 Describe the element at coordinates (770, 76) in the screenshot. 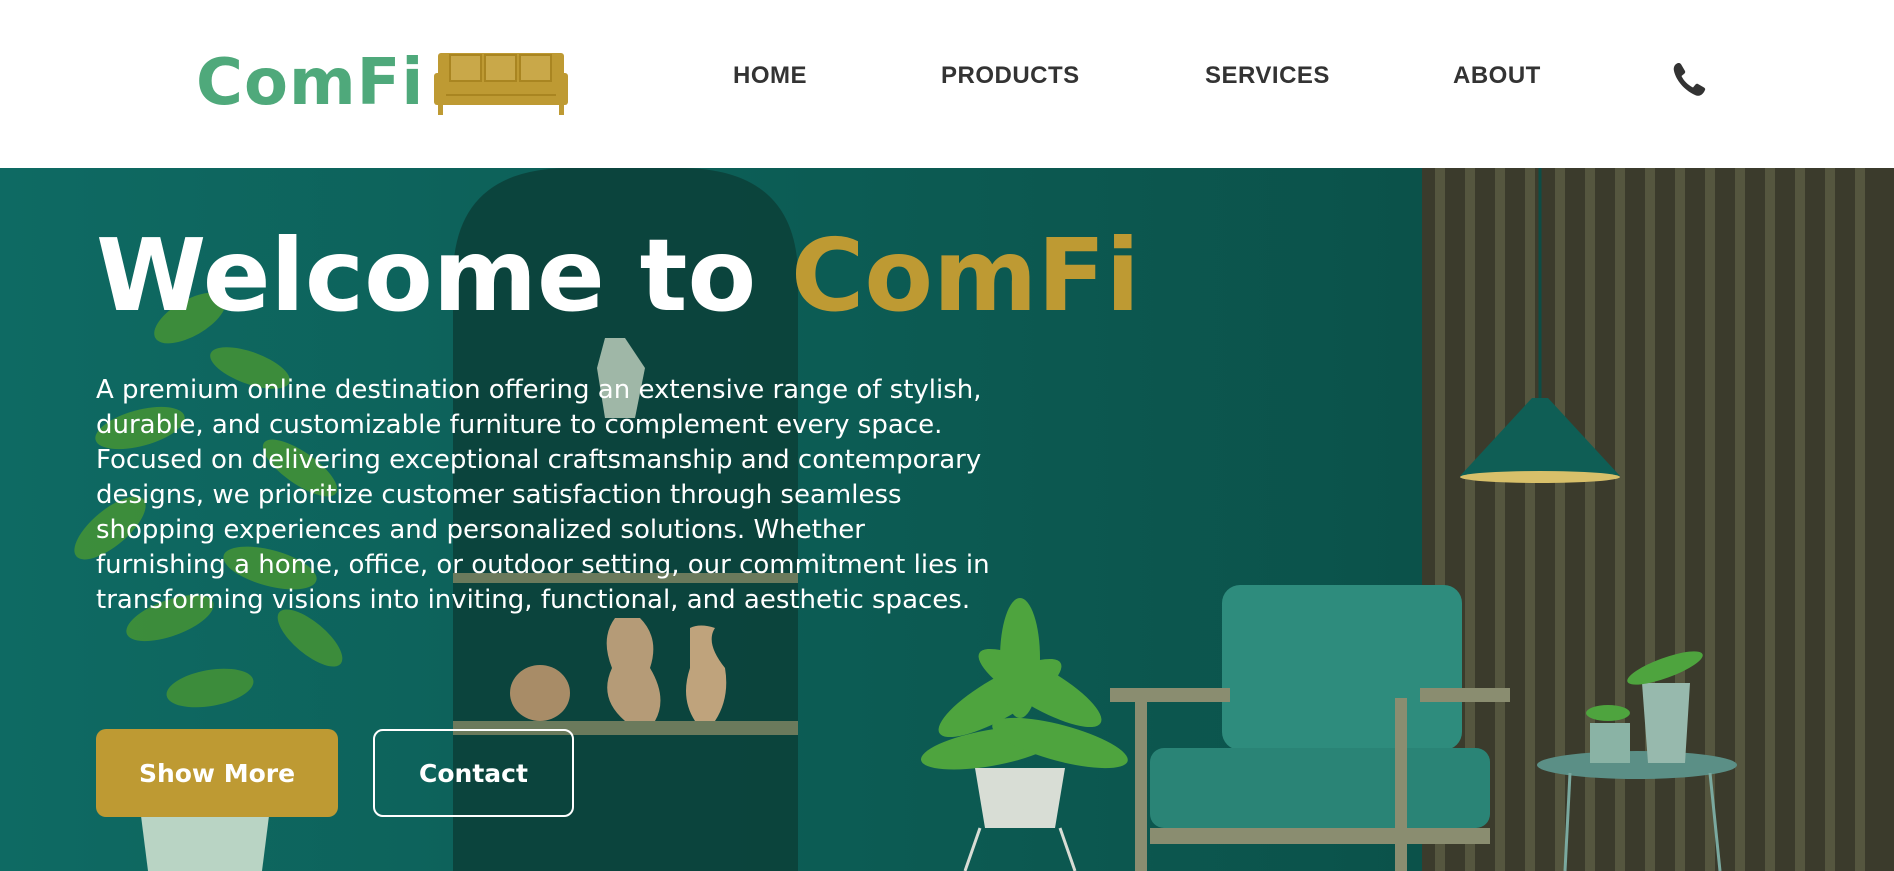

I see `nav-home: HOME` at that location.